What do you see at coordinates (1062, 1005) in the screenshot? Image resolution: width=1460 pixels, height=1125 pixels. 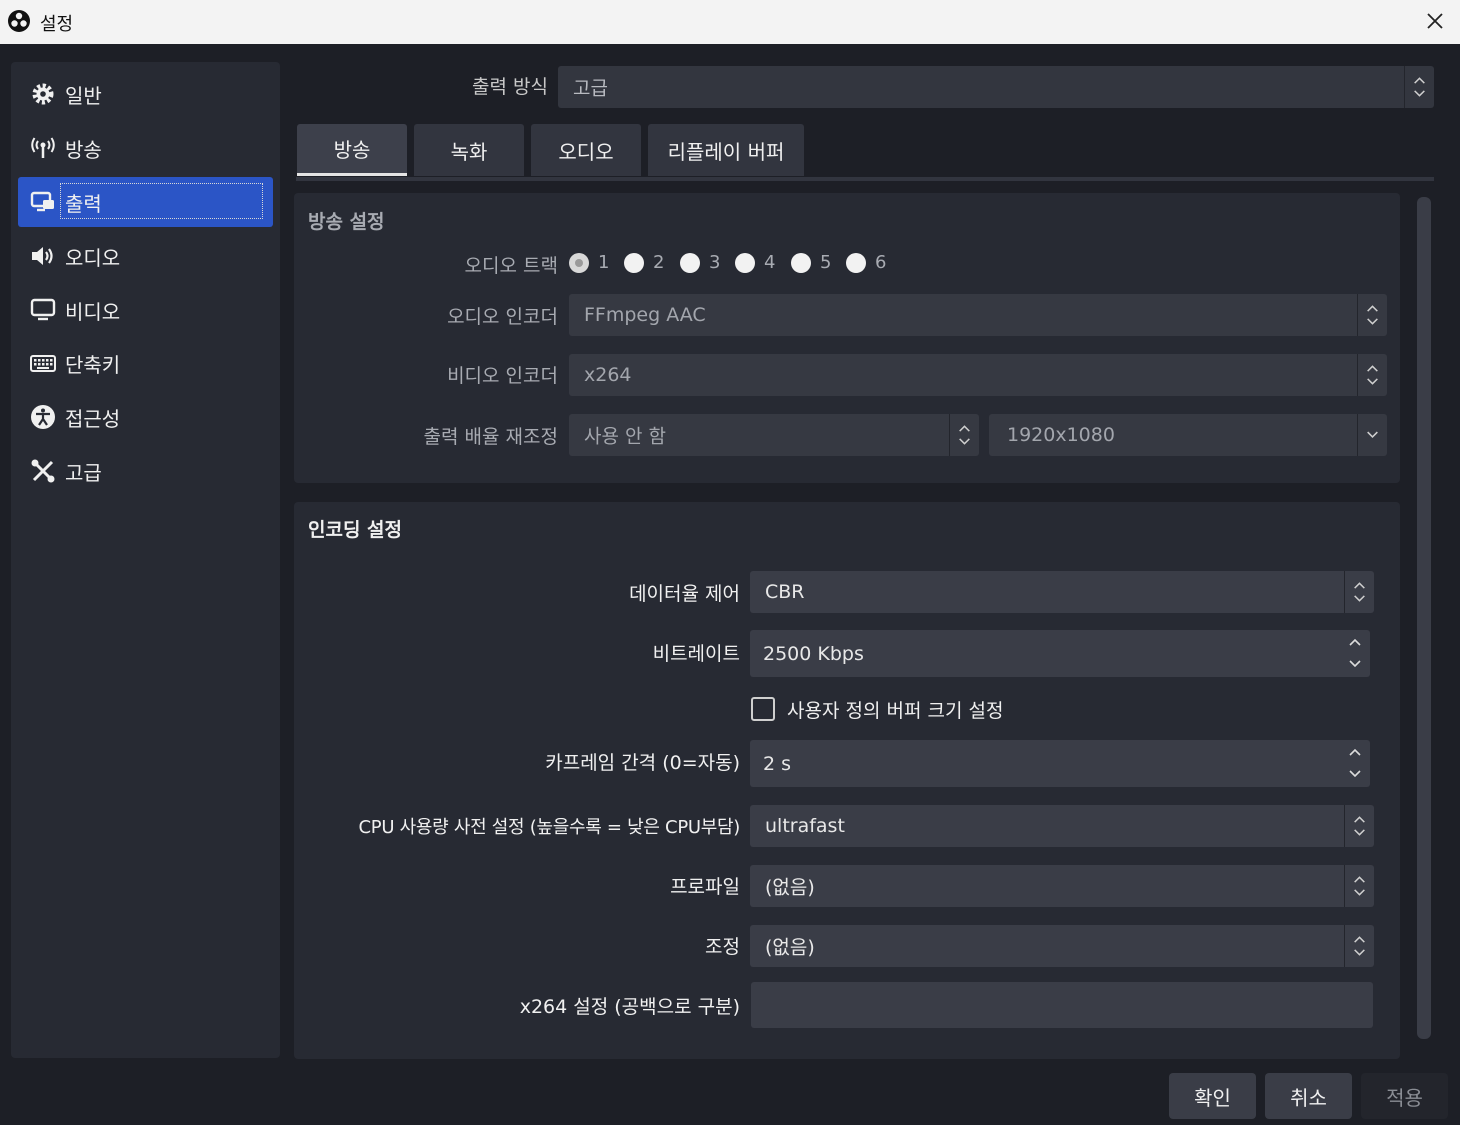 I see `x264-options-input` at bounding box center [1062, 1005].